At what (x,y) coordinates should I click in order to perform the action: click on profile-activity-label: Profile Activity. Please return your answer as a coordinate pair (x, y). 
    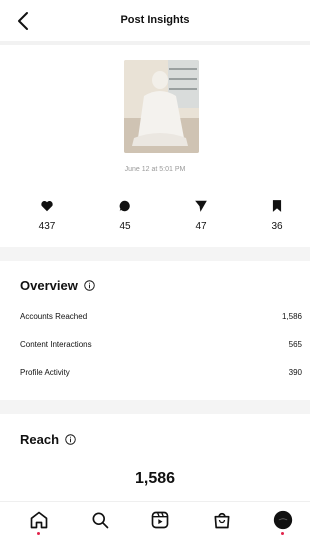
    Looking at the image, I should click on (45, 372).